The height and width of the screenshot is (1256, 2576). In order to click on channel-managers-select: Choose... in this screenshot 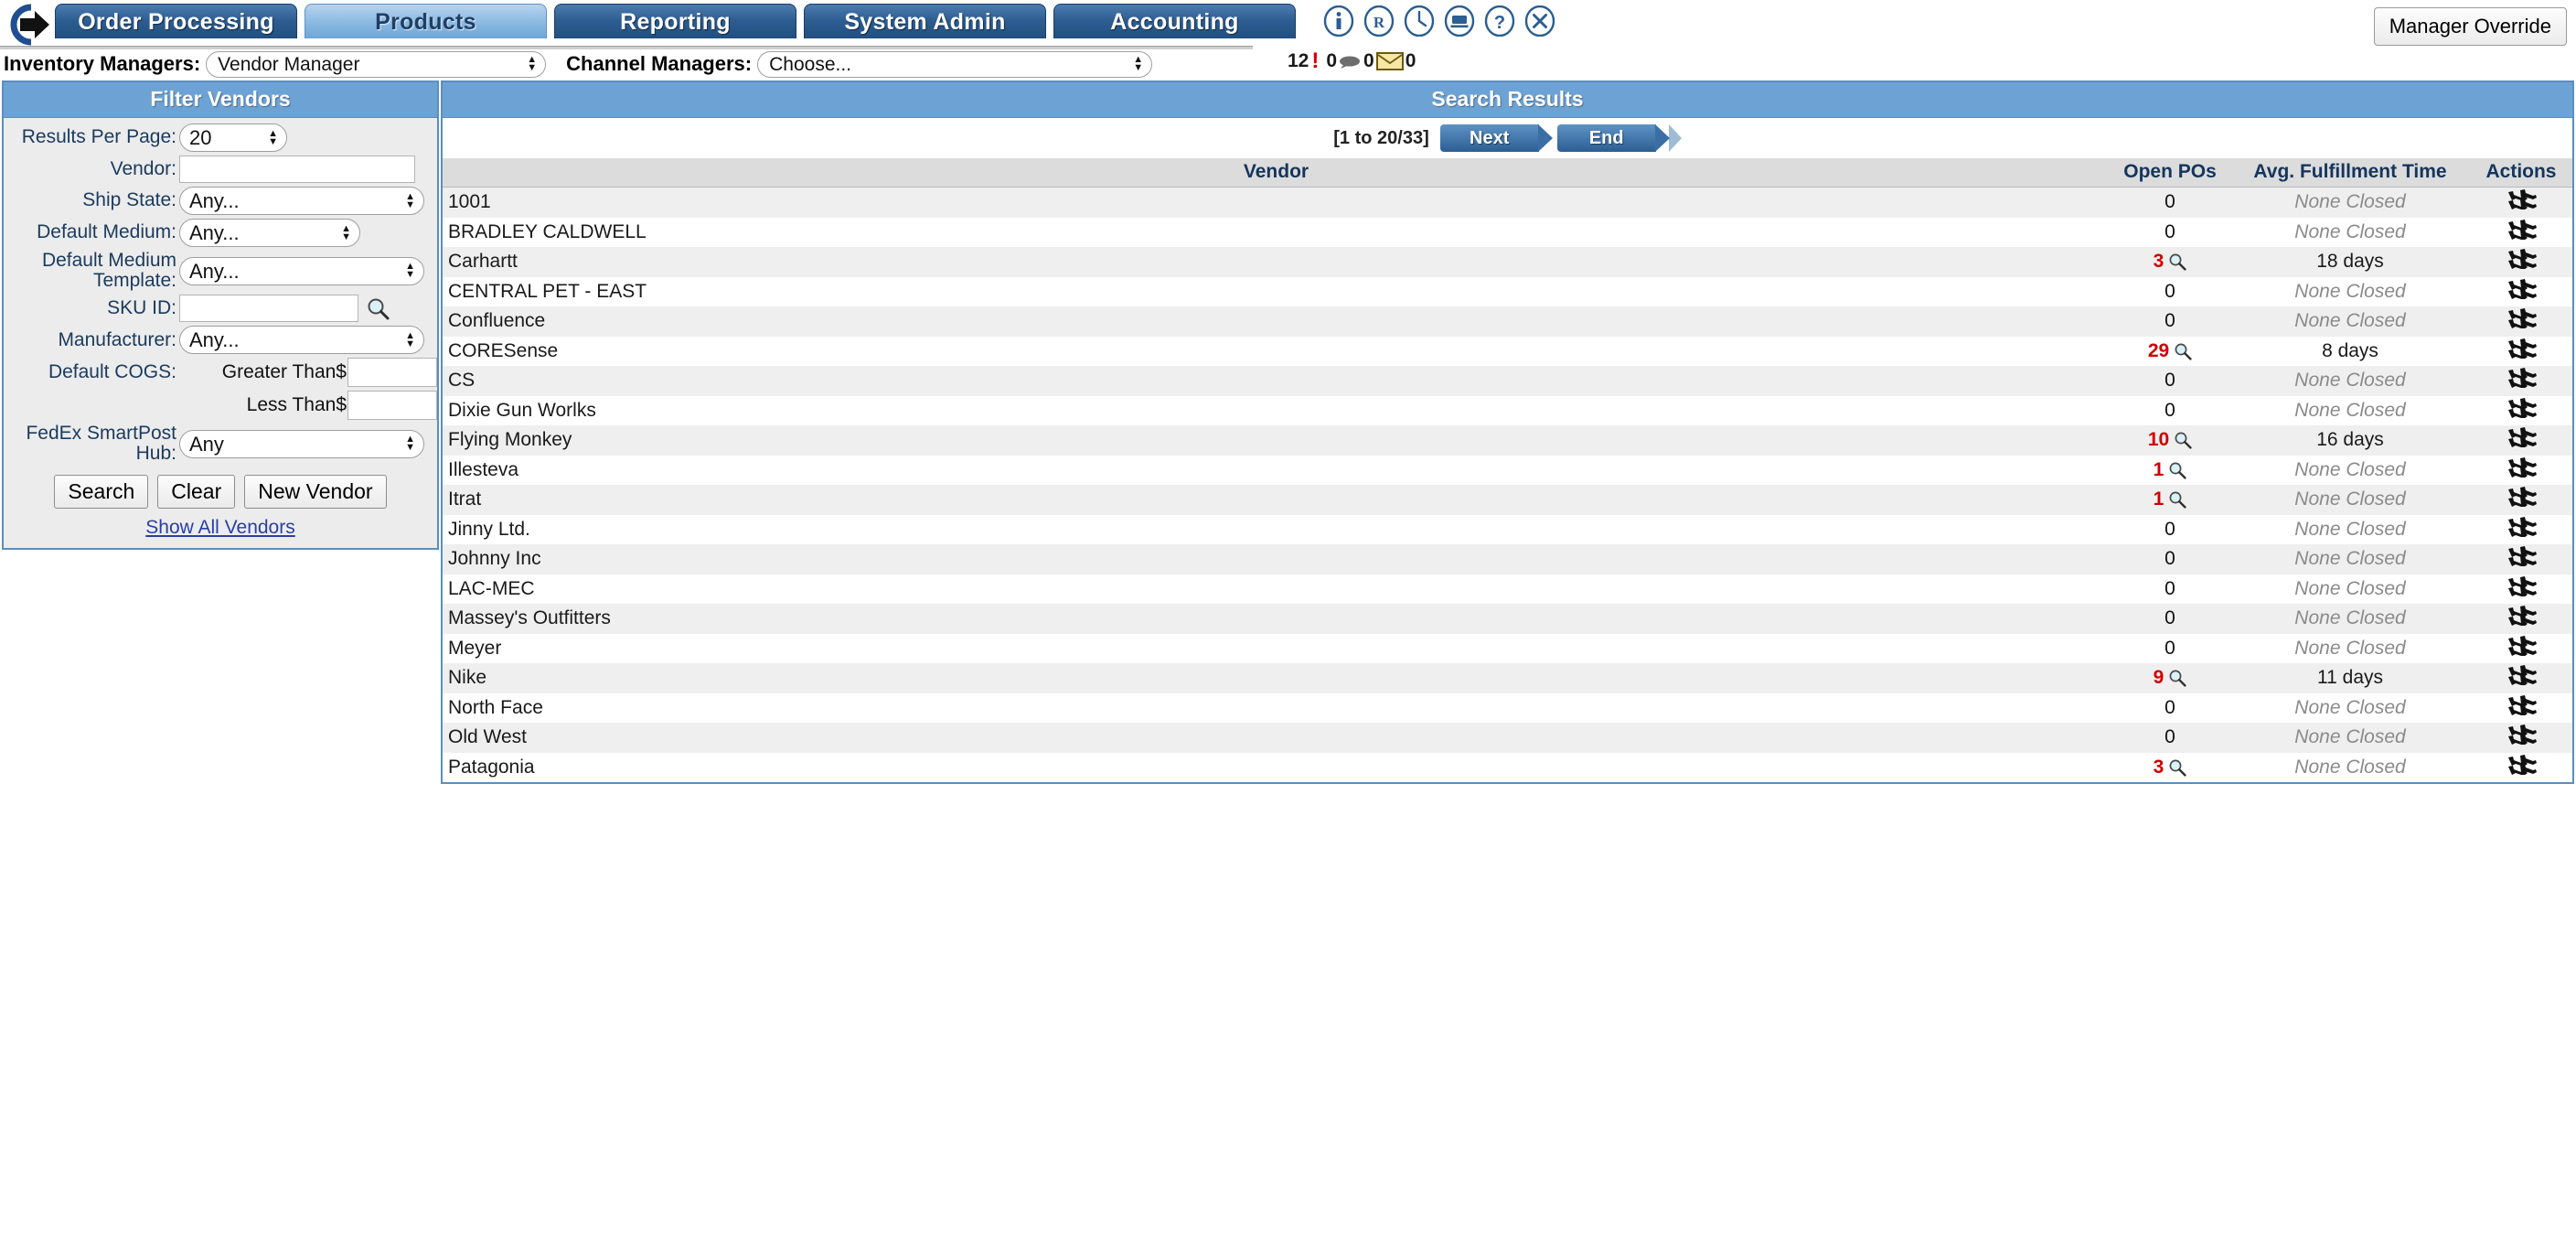, I will do `click(955, 64)`.